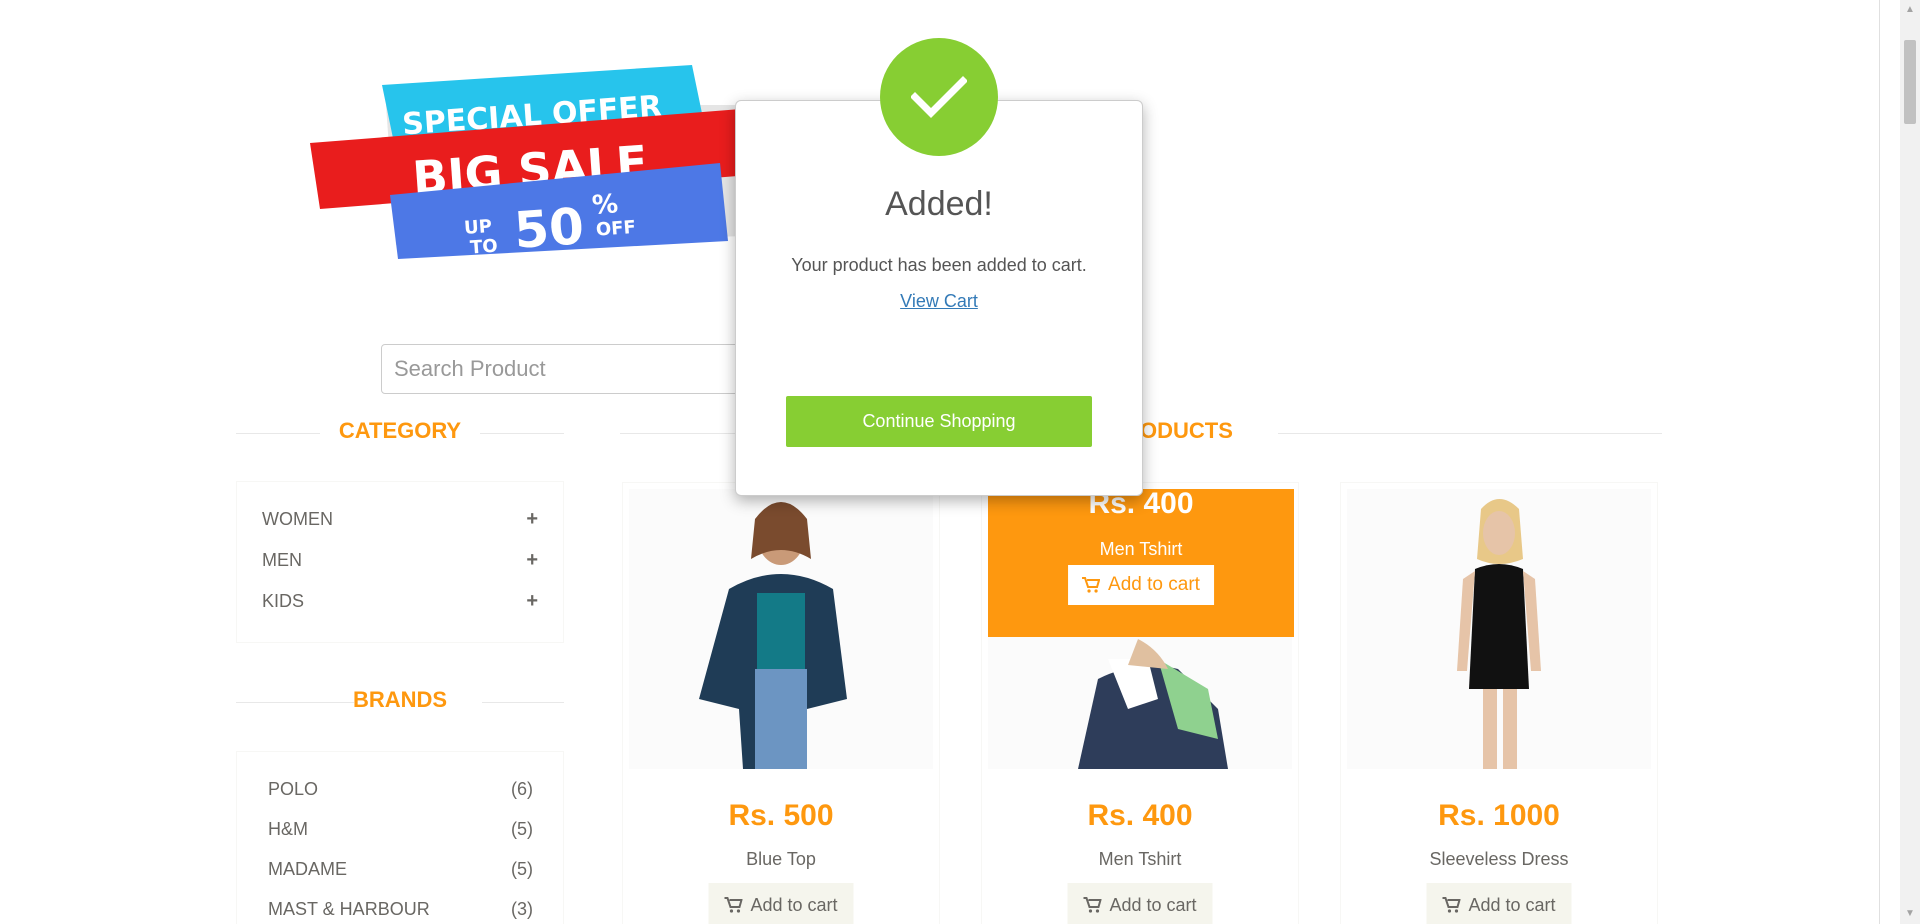  Describe the element at coordinates (781, 815) in the screenshot. I see `product-price: Rs. 500` at that location.